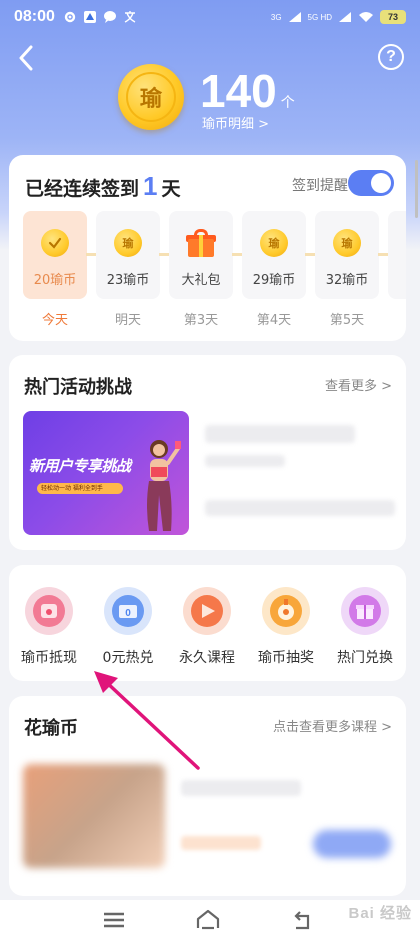 The height and width of the screenshot is (940, 420). What do you see at coordinates (393, 17) in the screenshot?
I see `battery-indicator: 73` at bounding box center [393, 17].